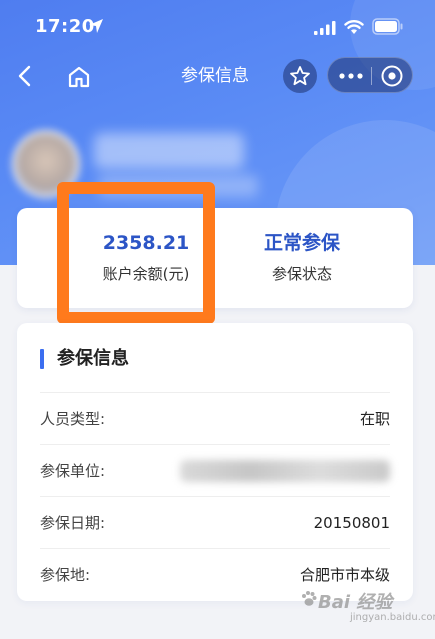 The image size is (435, 639). I want to click on insurance-status-stat: 正常参保 参保状态, so click(302, 257).